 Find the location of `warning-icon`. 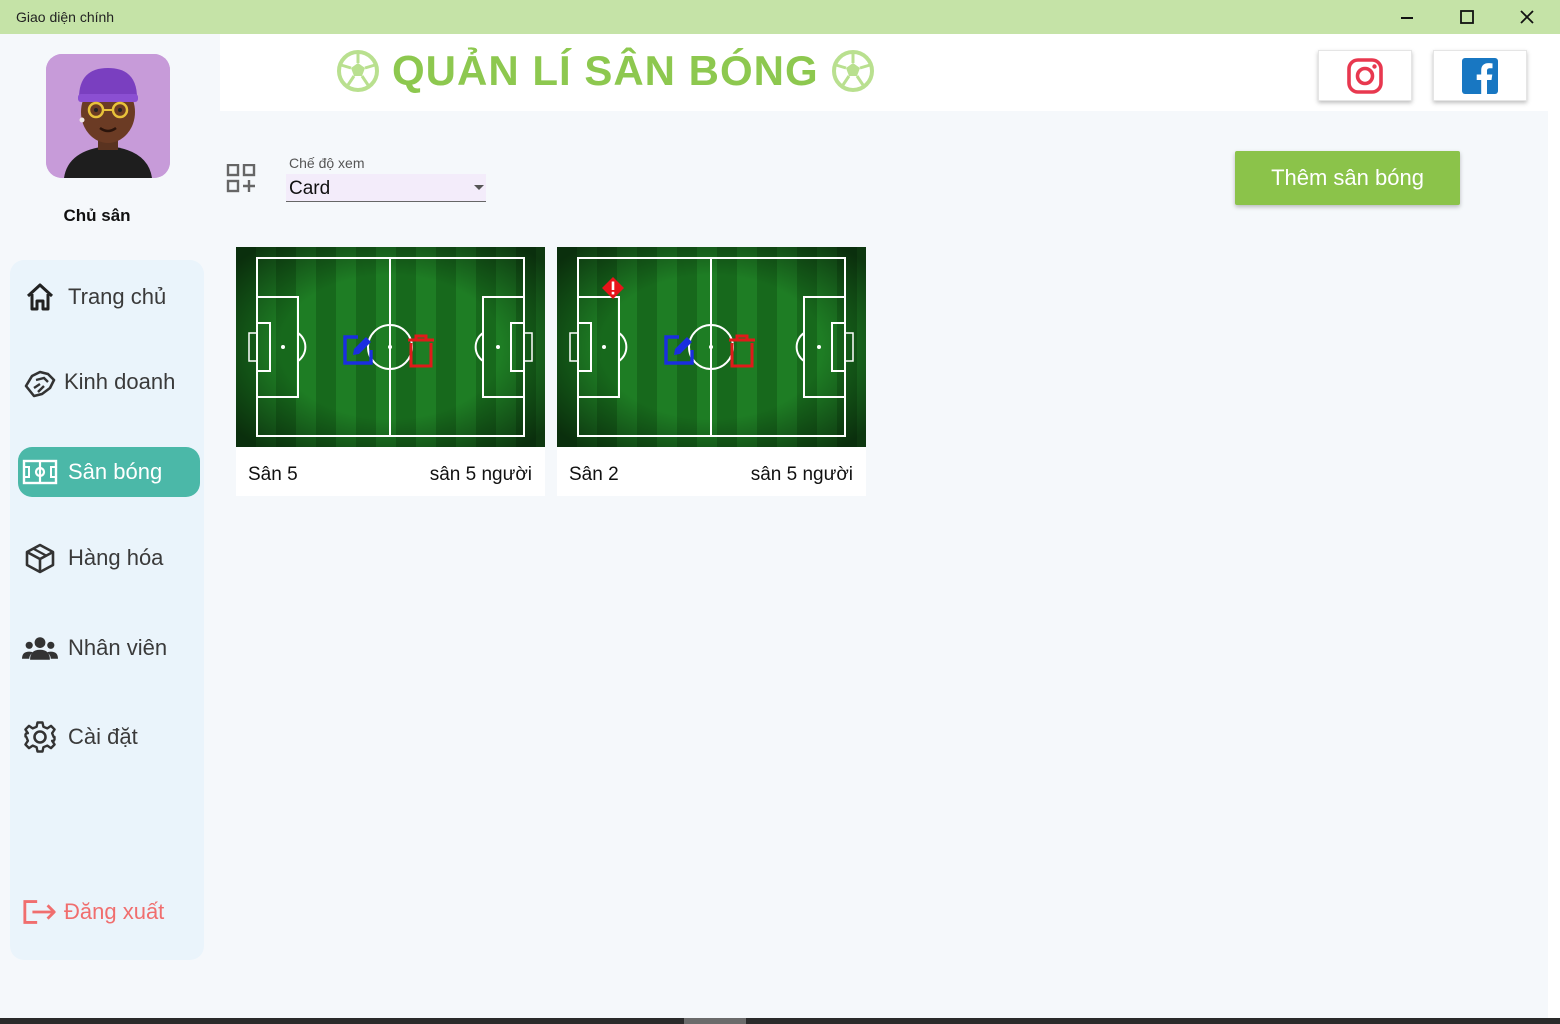

warning-icon is located at coordinates (613, 288).